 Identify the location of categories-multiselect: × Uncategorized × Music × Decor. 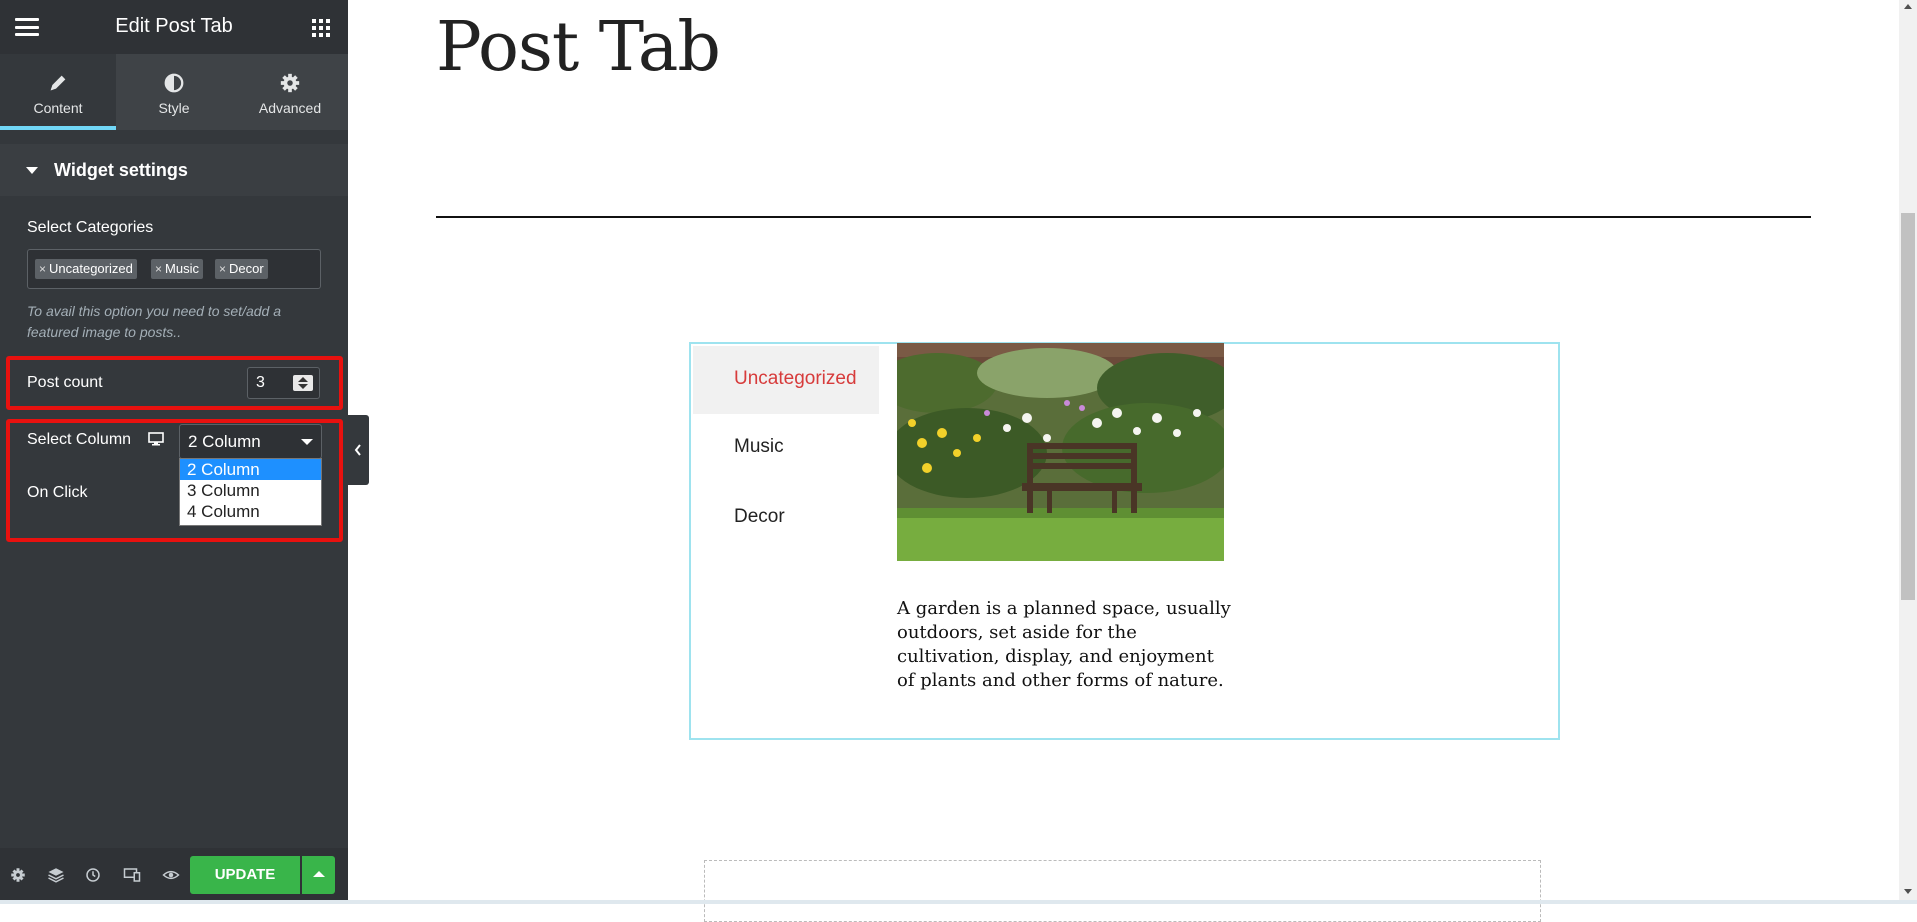
(174, 269).